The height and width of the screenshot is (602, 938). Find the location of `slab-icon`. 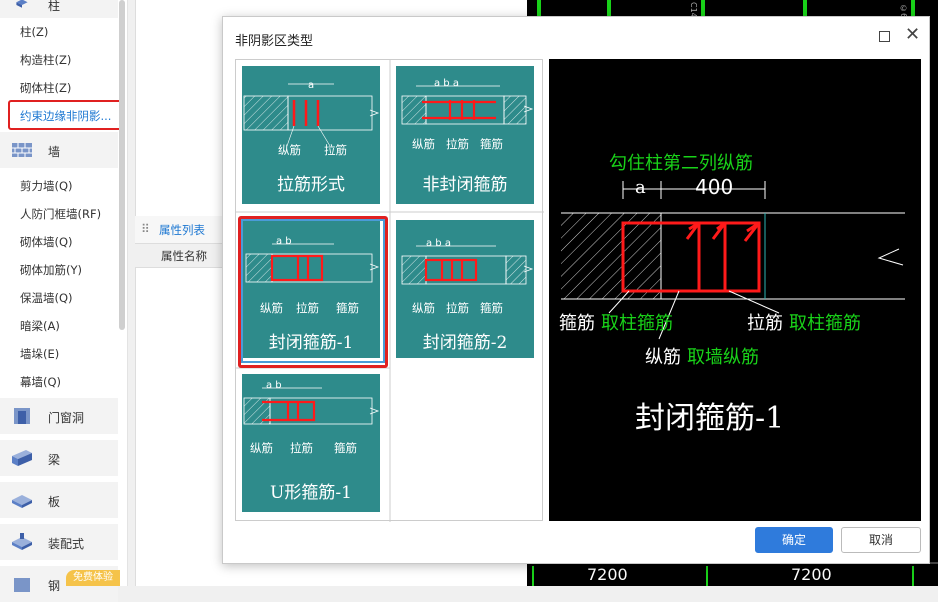

slab-icon is located at coordinates (22, 501).